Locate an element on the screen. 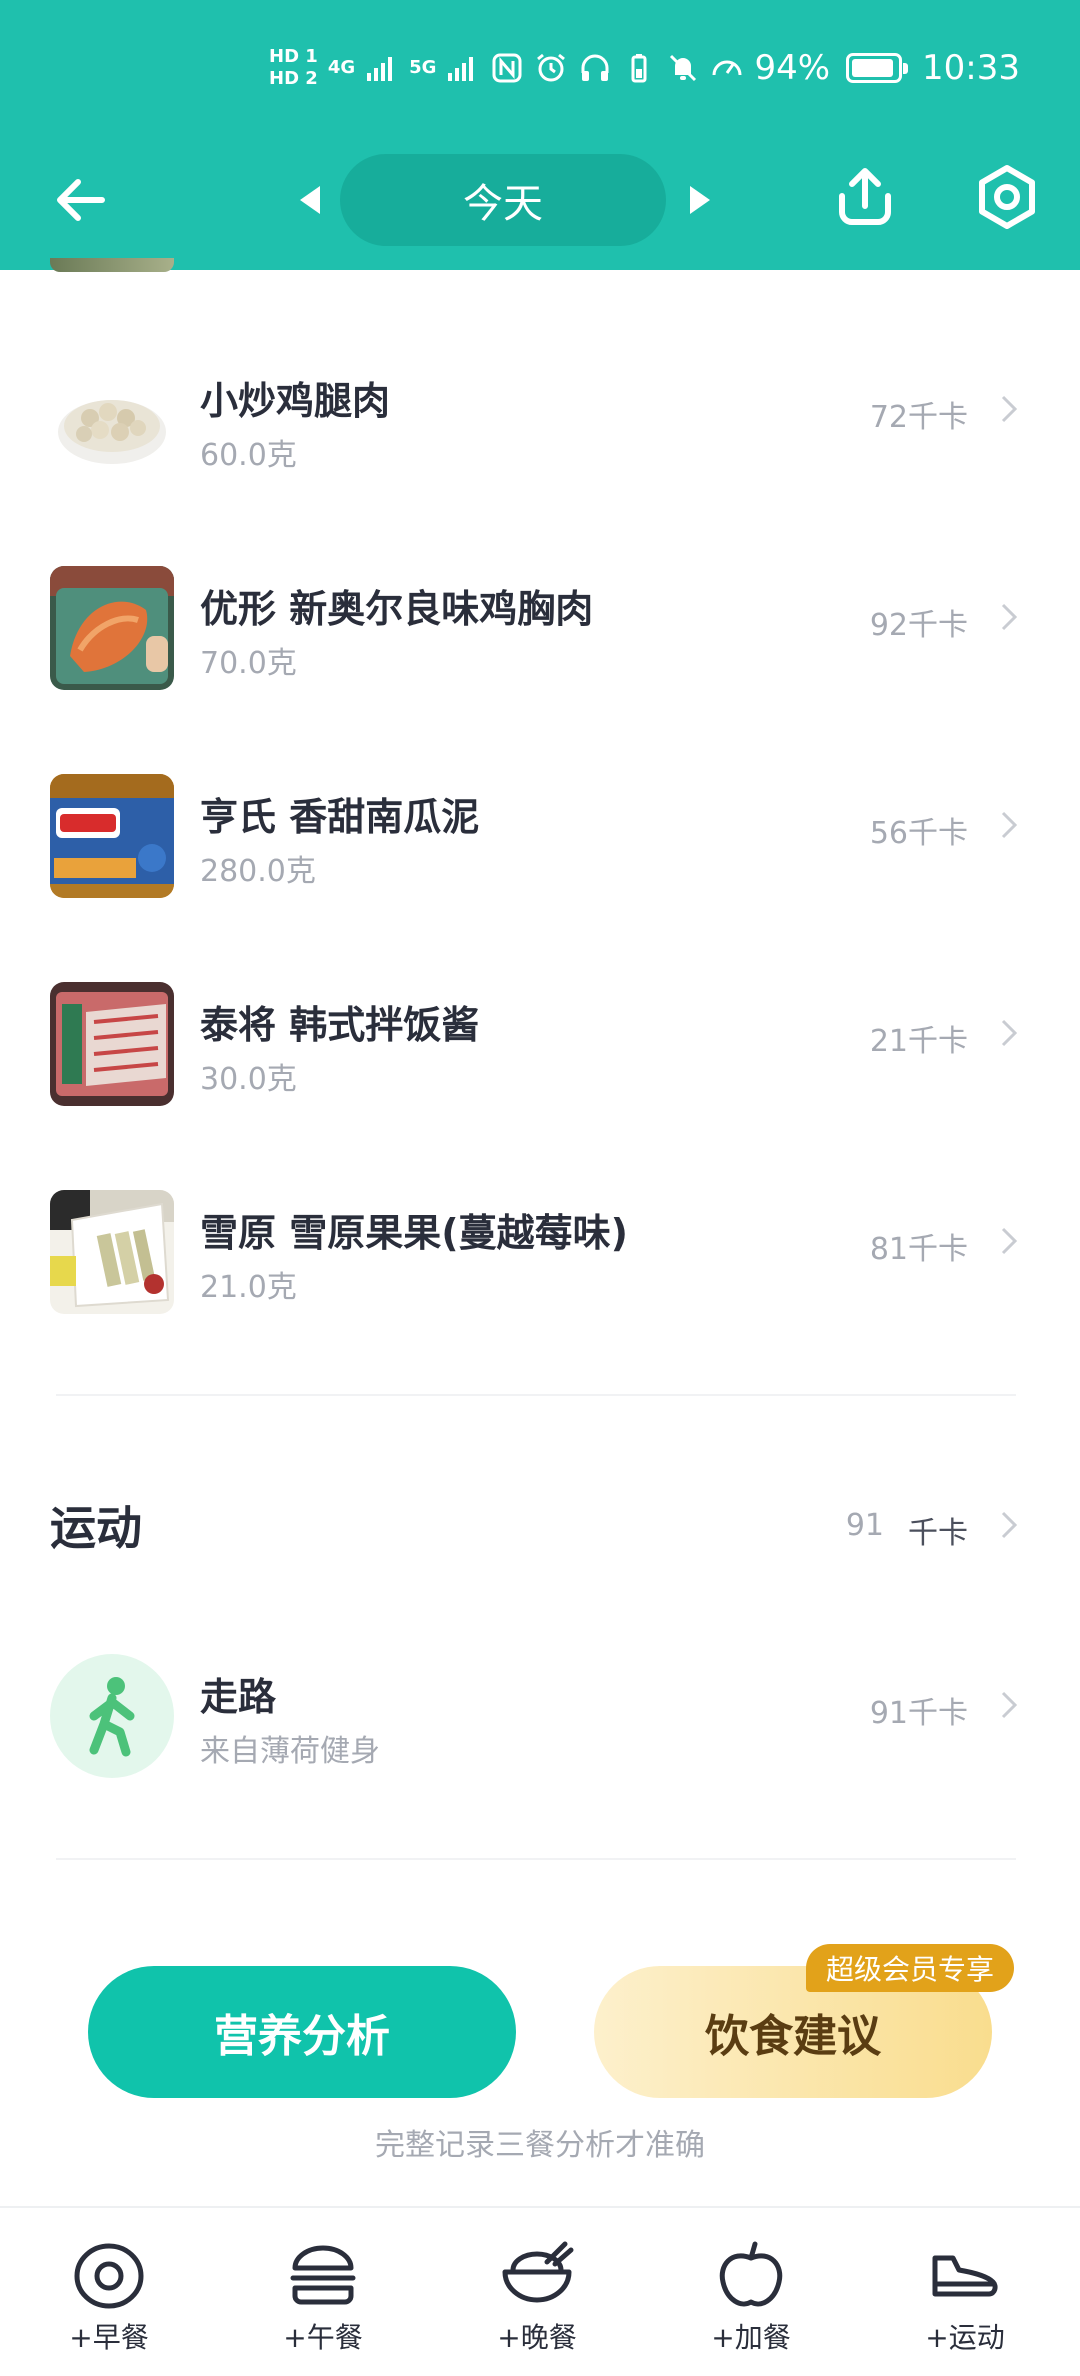 This screenshot has height=2376, width=1080. hd2-label: HD 2 is located at coordinates (293, 78).